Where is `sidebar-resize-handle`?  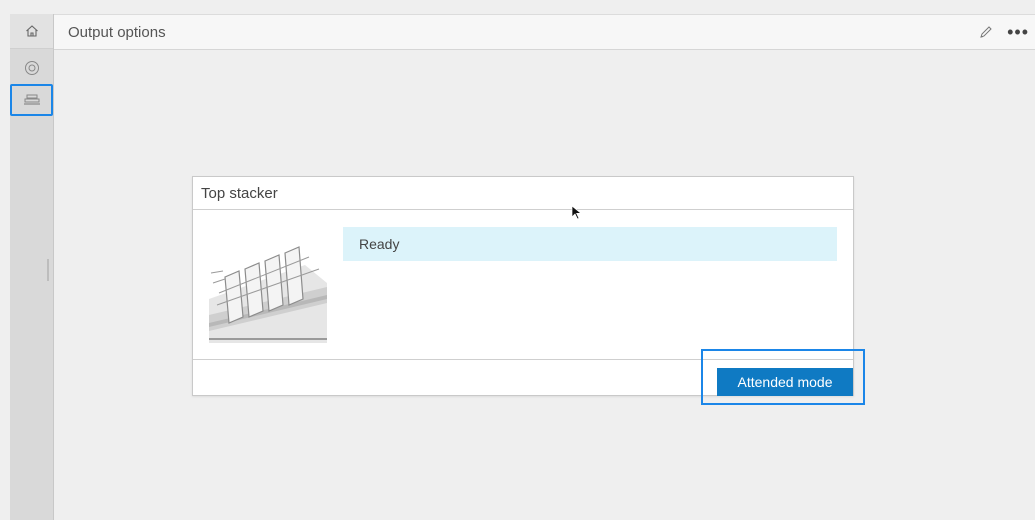 sidebar-resize-handle is located at coordinates (48, 270).